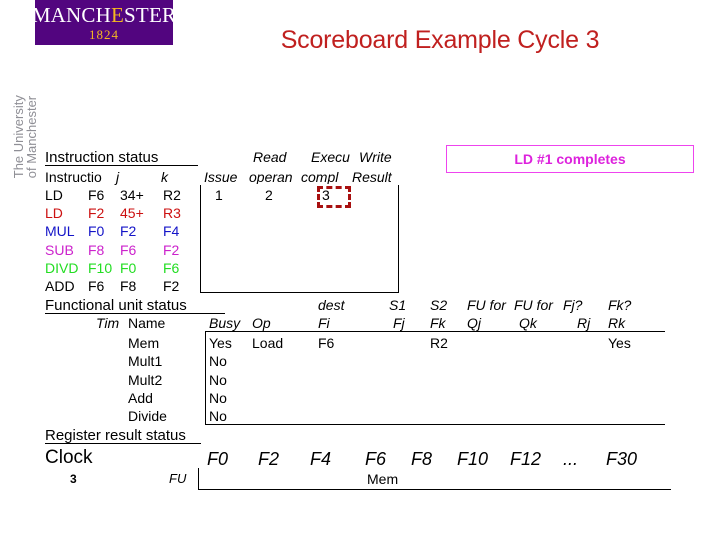 The image size is (720, 540). What do you see at coordinates (422, 459) in the screenshot?
I see `register-header-f8: F8` at bounding box center [422, 459].